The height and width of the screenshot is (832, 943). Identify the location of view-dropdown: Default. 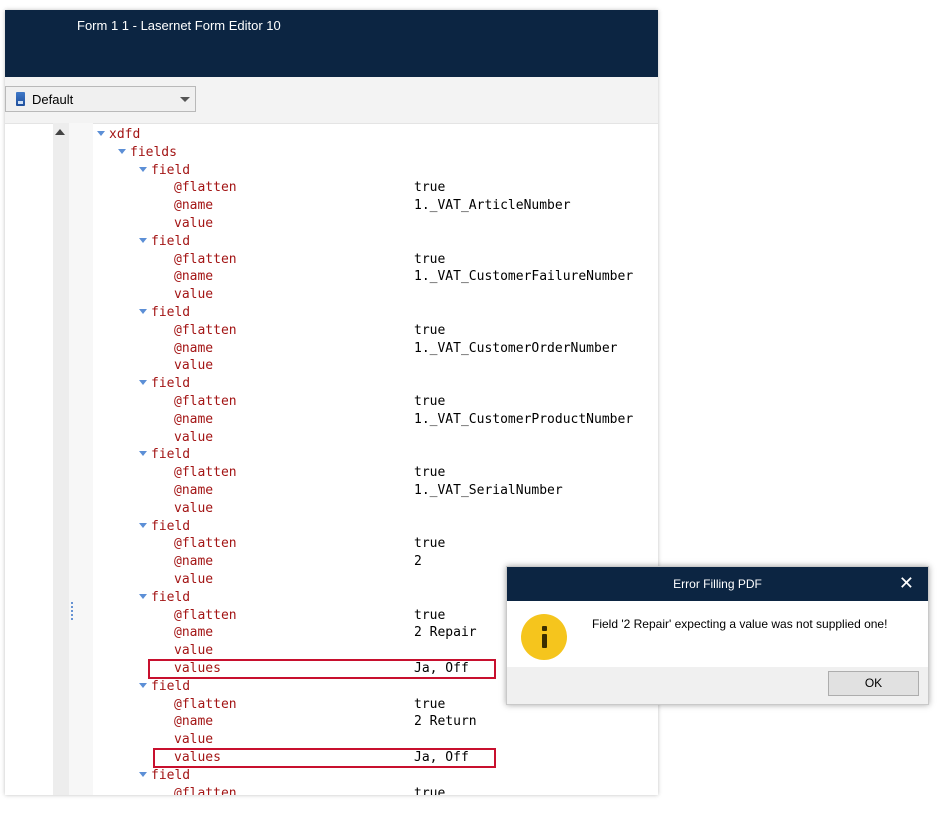
(100, 99).